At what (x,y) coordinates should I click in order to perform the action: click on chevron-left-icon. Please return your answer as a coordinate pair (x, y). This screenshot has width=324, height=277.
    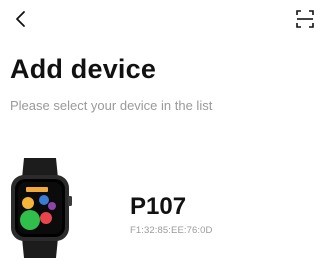
    Looking at the image, I should click on (20, 19).